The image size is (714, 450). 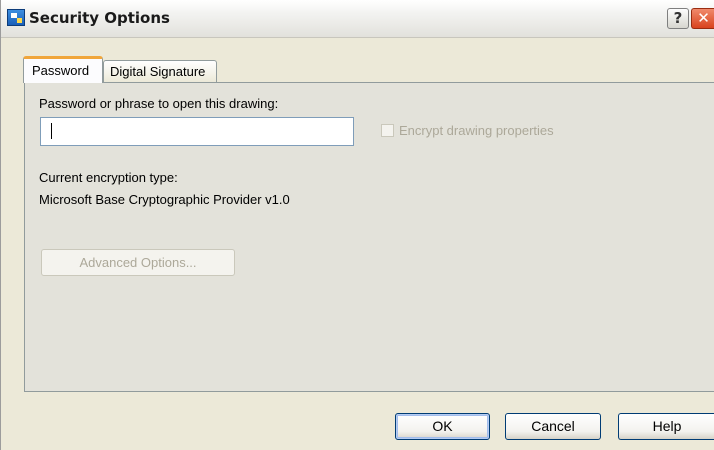 What do you see at coordinates (357, 19) in the screenshot?
I see `title-bar: Security Options ? ✕` at bounding box center [357, 19].